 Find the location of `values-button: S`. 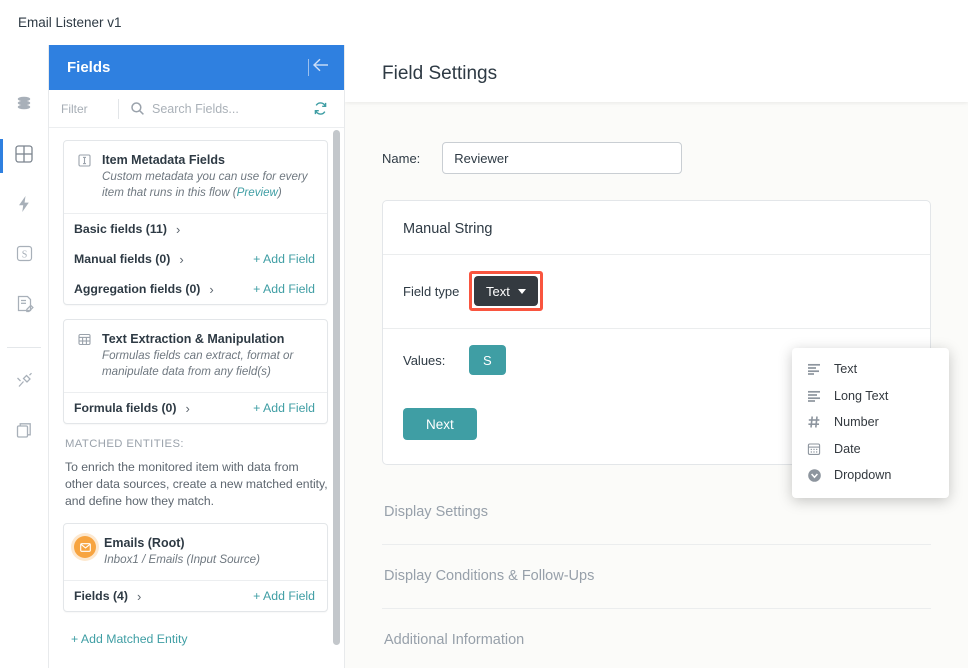

values-button: S is located at coordinates (487, 360).